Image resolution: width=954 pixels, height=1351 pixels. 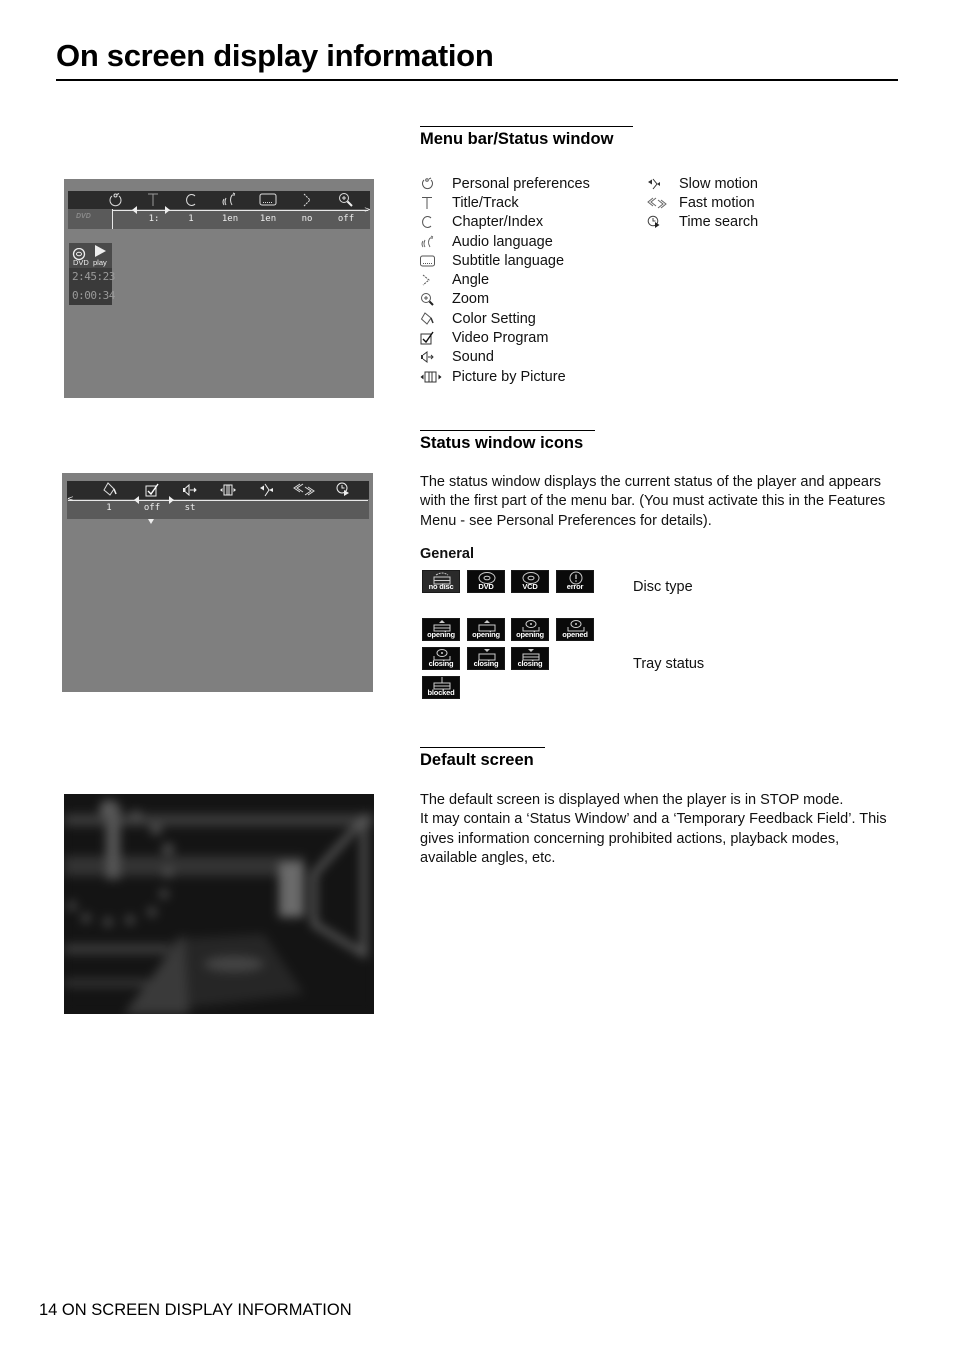 What do you see at coordinates (505, 183) in the screenshot?
I see `legend-item: Personal preferences` at bounding box center [505, 183].